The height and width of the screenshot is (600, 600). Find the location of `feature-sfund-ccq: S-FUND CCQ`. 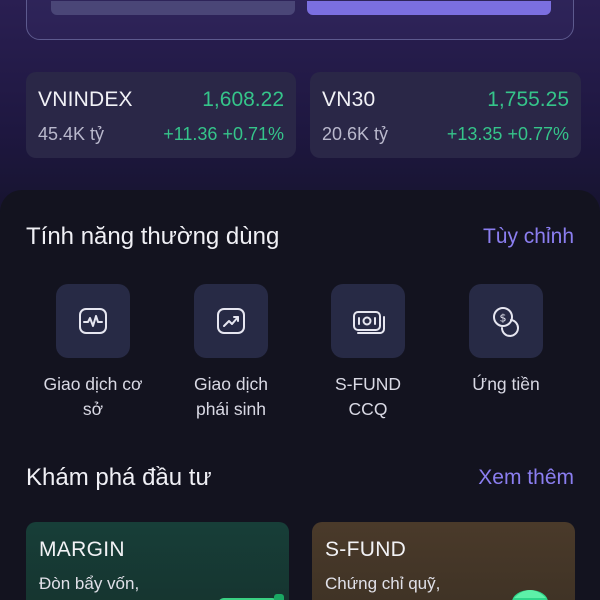

feature-sfund-ccq: S-FUND CCQ is located at coordinates (368, 353).